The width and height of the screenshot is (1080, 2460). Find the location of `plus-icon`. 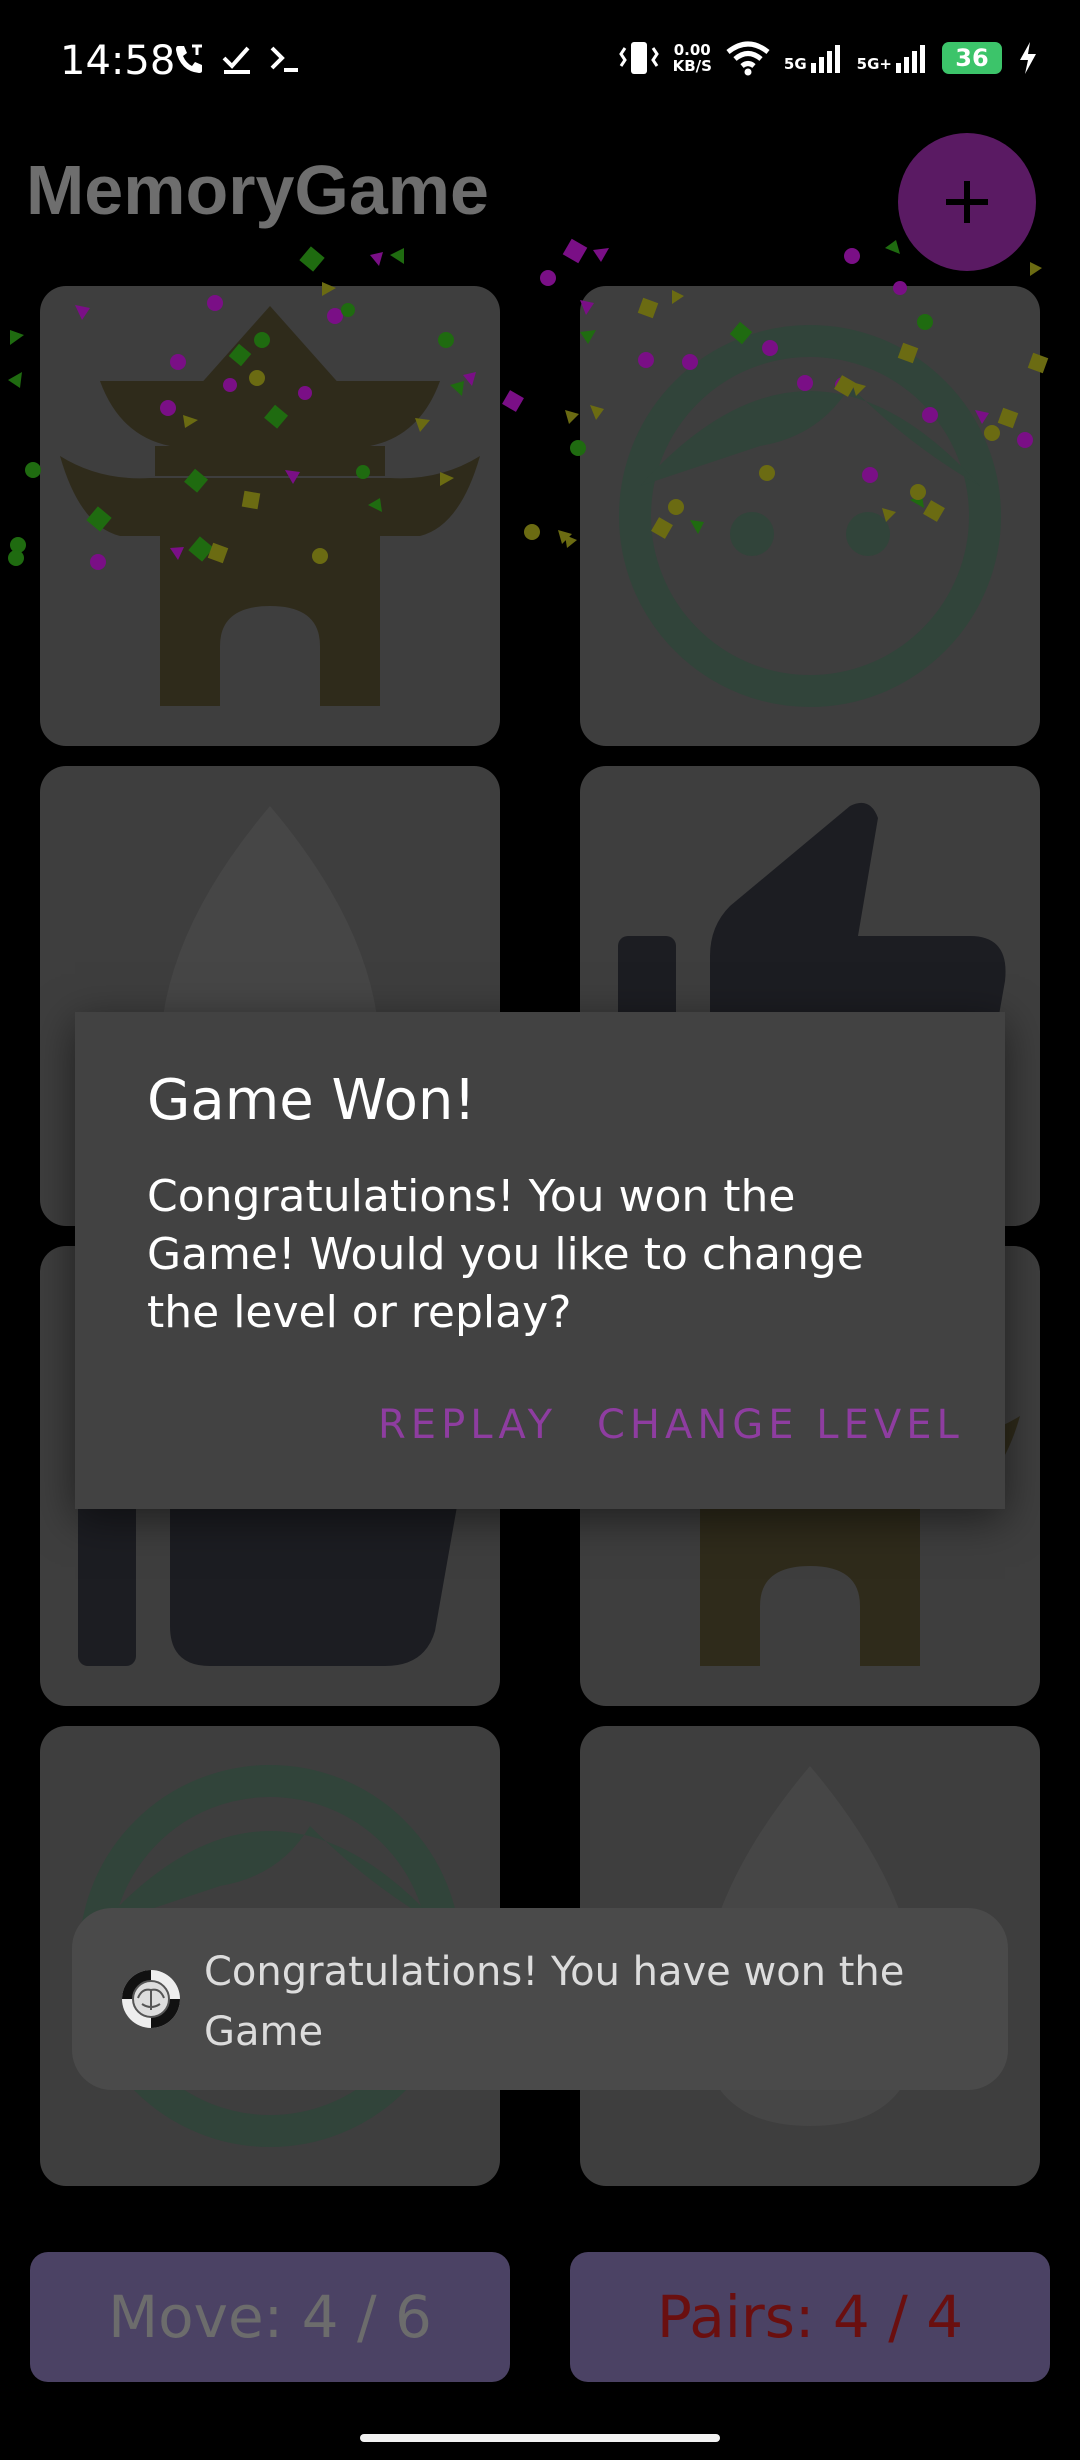

plus-icon is located at coordinates (967, 202).